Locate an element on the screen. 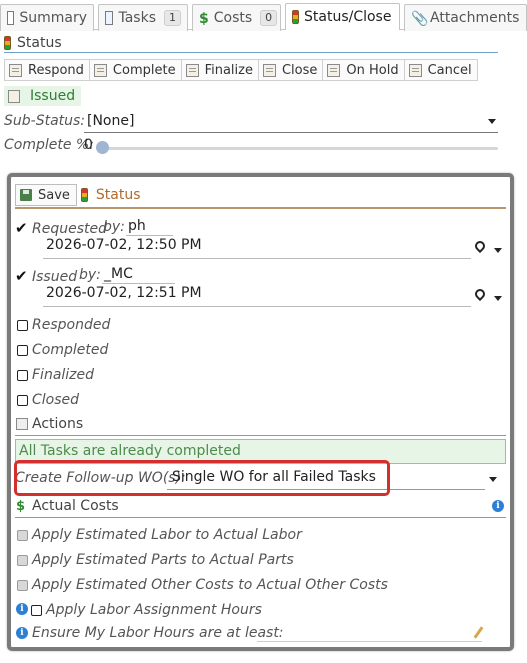 The width and height of the screenshot is (527, 663). closed-checkbox is located at coordinates (22, 400).